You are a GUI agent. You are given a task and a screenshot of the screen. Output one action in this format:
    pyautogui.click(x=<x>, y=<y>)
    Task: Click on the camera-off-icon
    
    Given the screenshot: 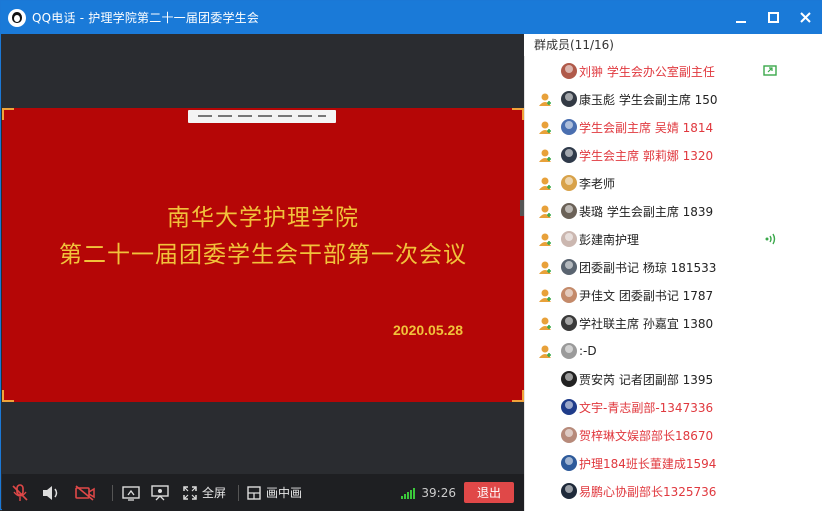 What is the action you would take?
    pyautogui.click(x=85, y=492)
    